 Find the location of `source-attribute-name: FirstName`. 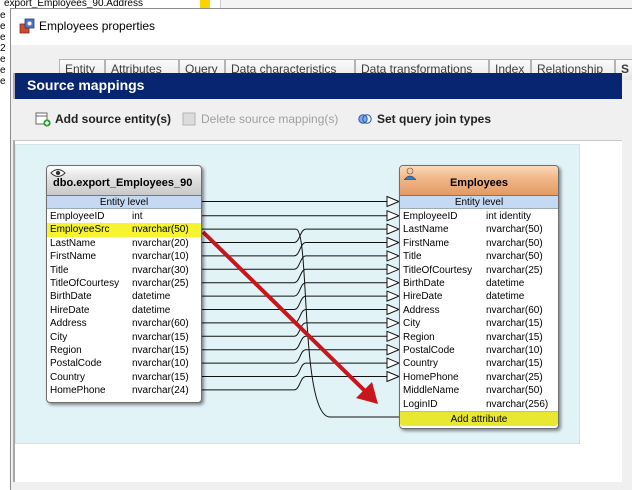

source-attribute-name: FirstName is located at coordinates (73, 257).